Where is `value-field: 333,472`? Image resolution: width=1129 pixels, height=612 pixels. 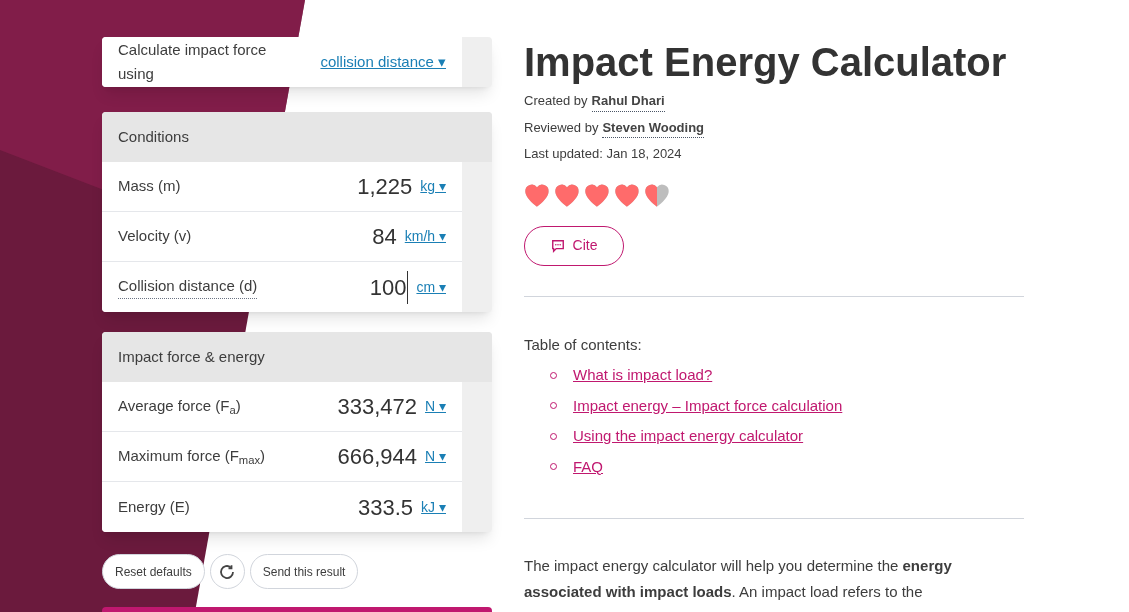 value-field: 333,472 is located at coordinates (377, 406).